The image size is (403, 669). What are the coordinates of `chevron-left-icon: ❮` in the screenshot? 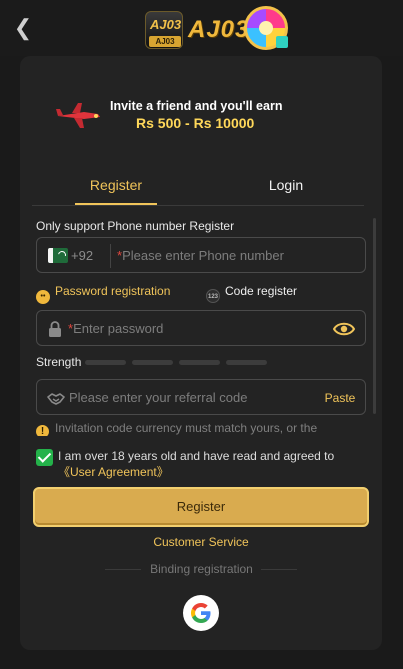 It's located at (23, 27).